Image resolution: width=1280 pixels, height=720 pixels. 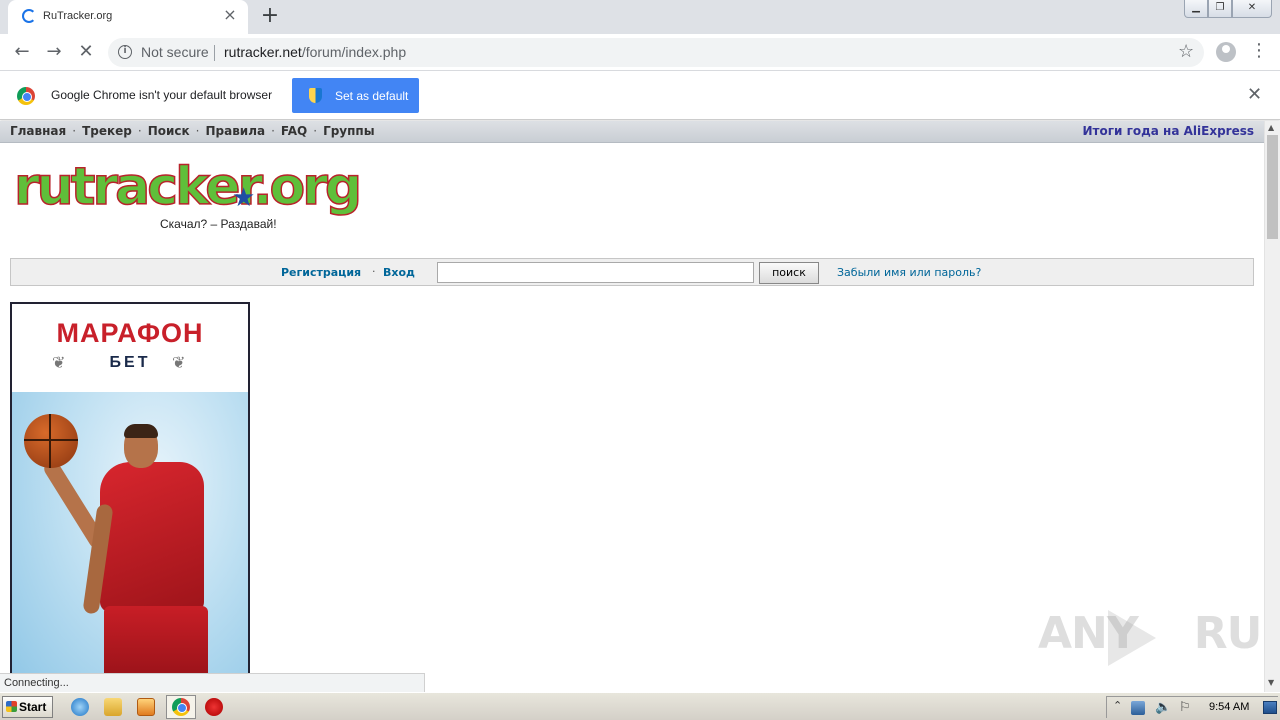 What do you see at coordinates (1088, 633) in the screenshot?
I see `watermark-left: ANY` at bounding box center [1088, 633].